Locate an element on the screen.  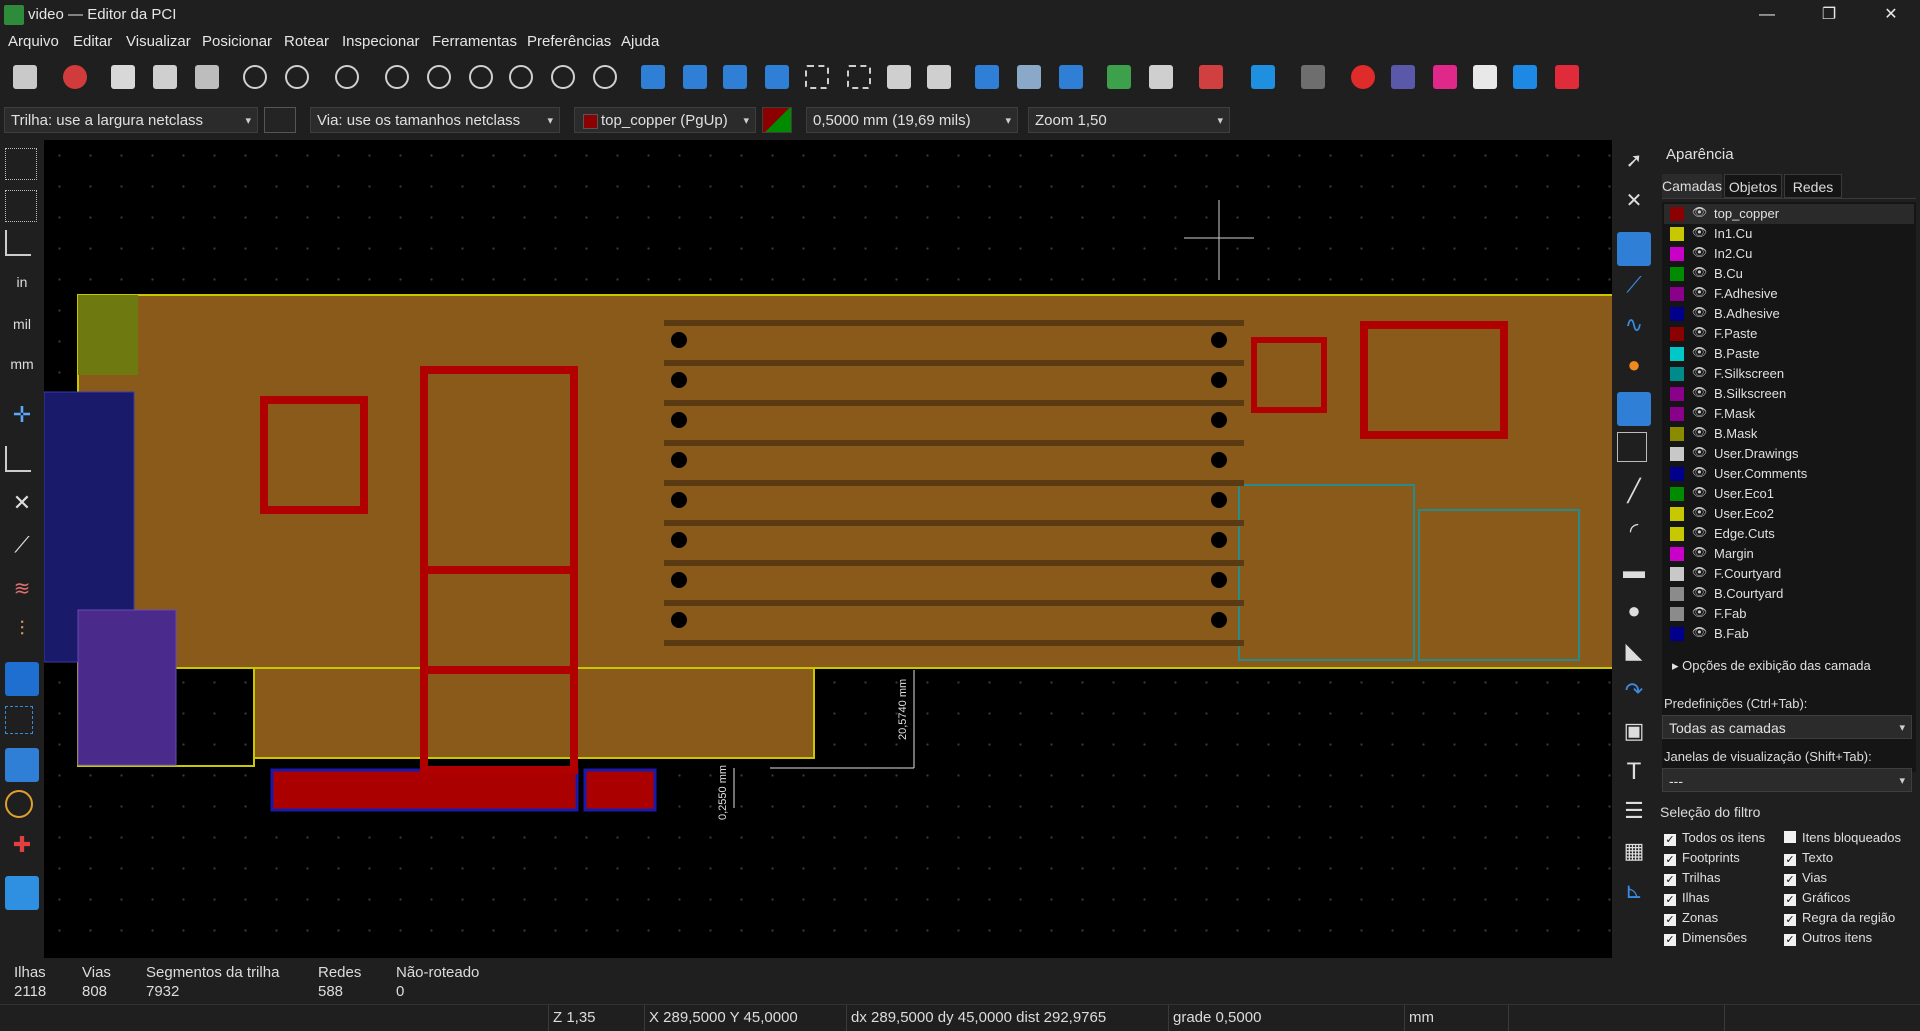
units-inch-button: in is located at coordinates (22, 291).